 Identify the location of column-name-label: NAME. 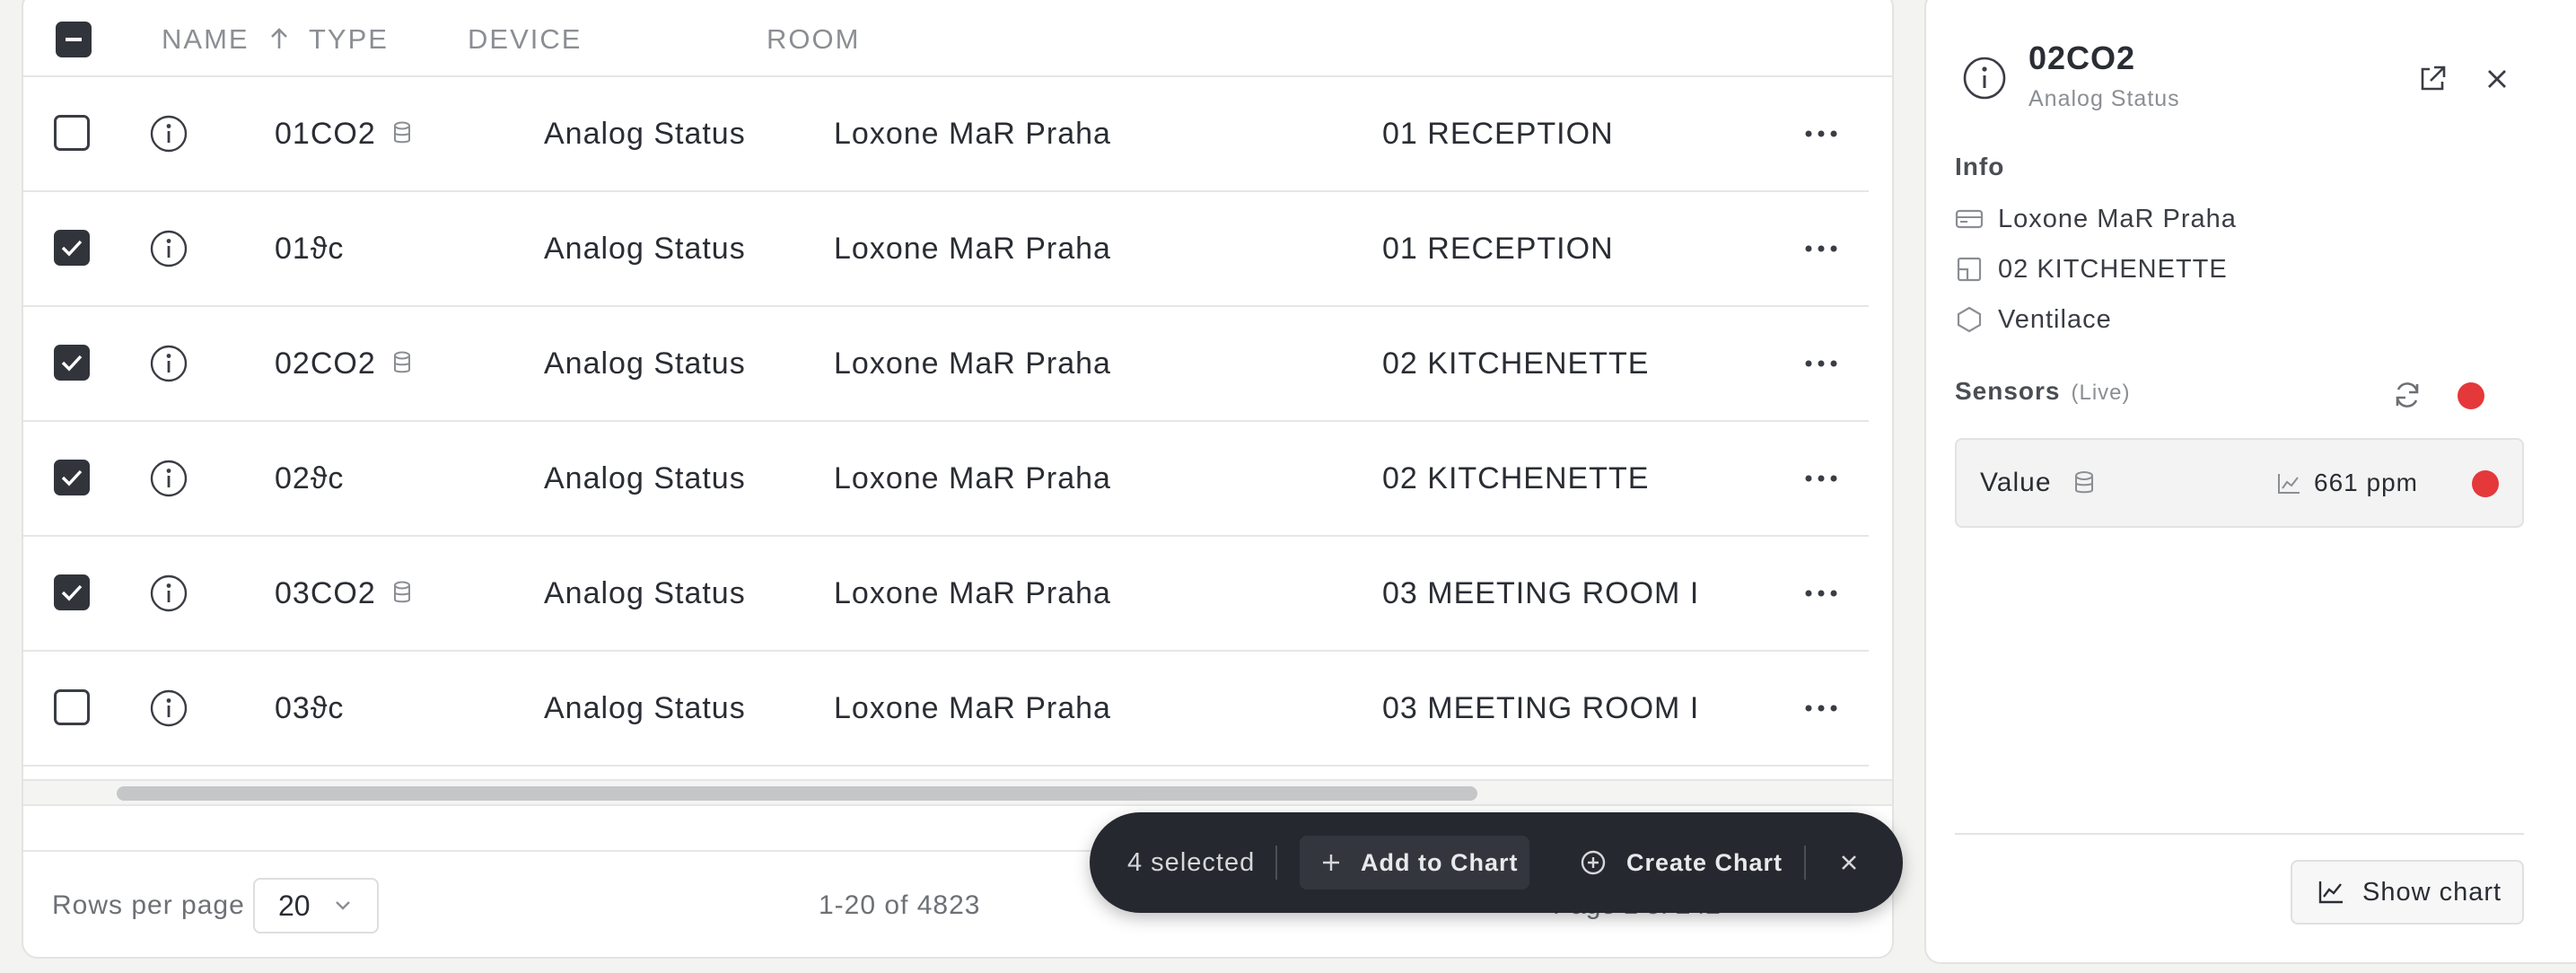
(206, 39).